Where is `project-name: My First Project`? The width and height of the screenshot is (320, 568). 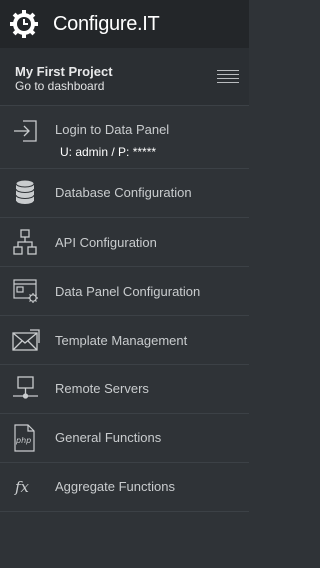
project-name: My First Project is located at coordinates (64, 71).